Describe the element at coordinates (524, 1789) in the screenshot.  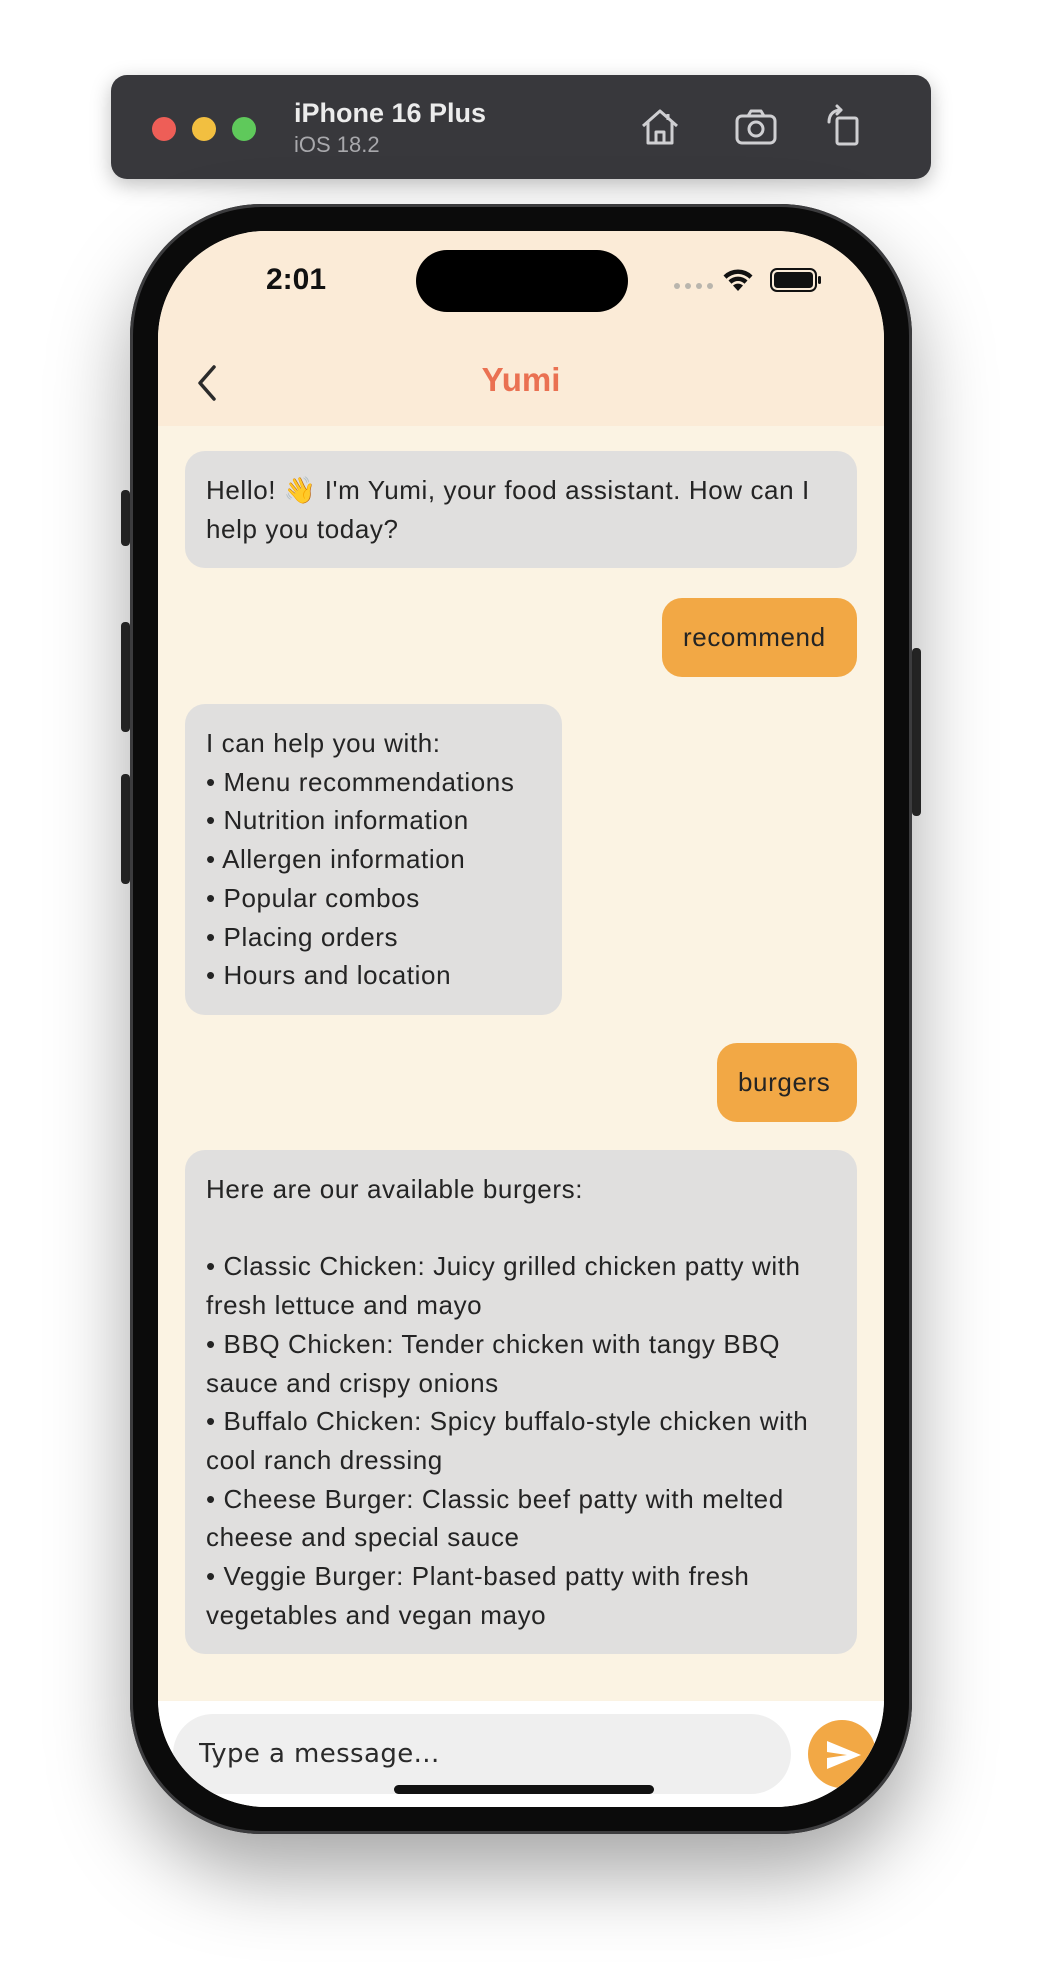
I see `home-indicator` at that location.